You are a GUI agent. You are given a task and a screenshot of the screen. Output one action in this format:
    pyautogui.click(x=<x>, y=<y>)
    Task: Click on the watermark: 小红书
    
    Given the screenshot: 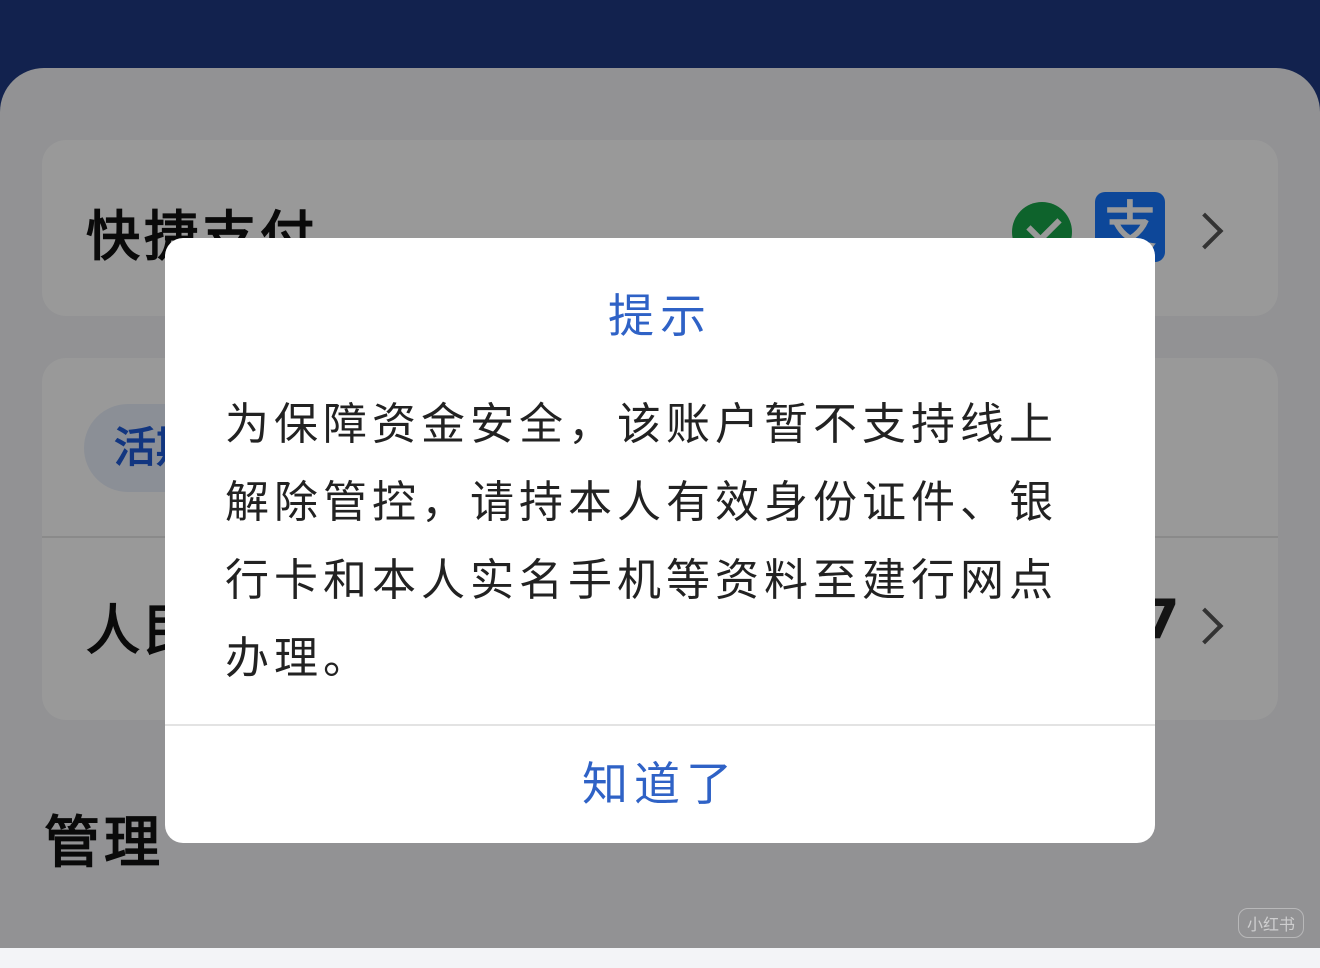 What is the action you would take?
    pyautogui.click(x=1270, y=923)
    